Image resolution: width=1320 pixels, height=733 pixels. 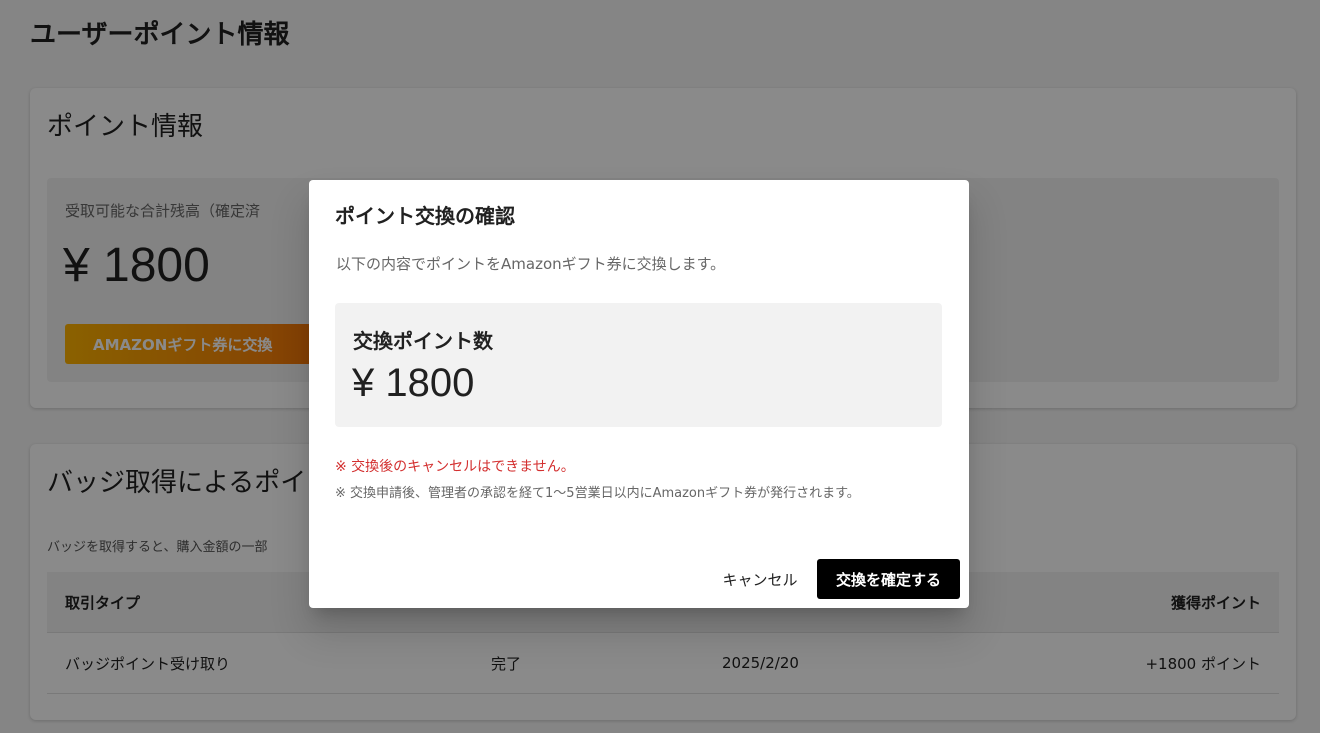 I want to click on dialog-description: 以下の内容でポイントをAmazonギフト券に交換します。, so click(x=531, y=264).